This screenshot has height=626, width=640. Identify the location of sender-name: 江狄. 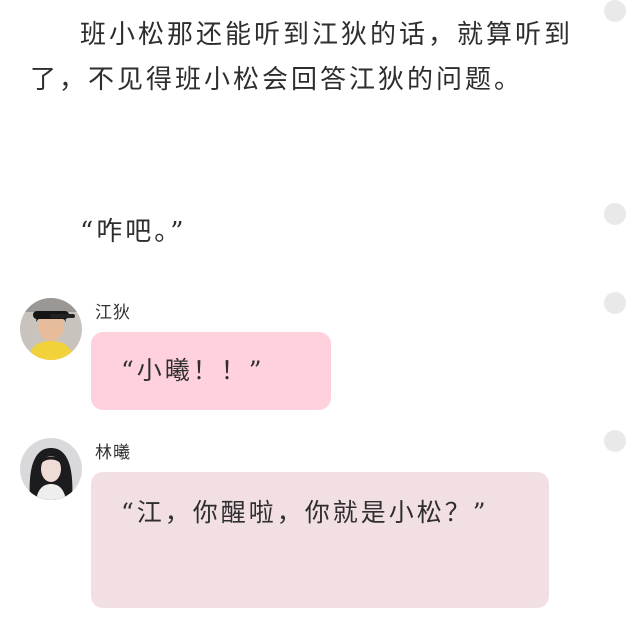
(113, 313).